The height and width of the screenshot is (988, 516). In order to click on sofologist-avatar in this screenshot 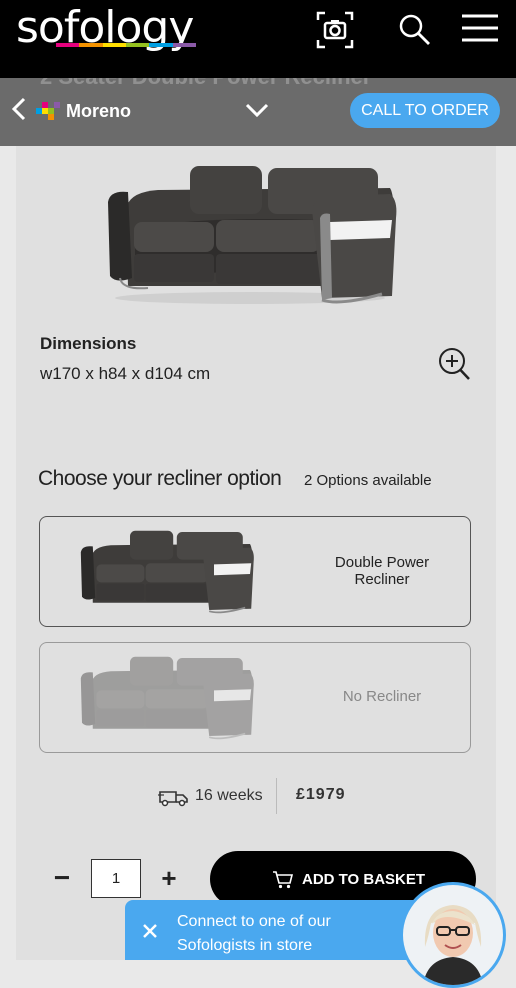, I will do `click(453, 935)`.